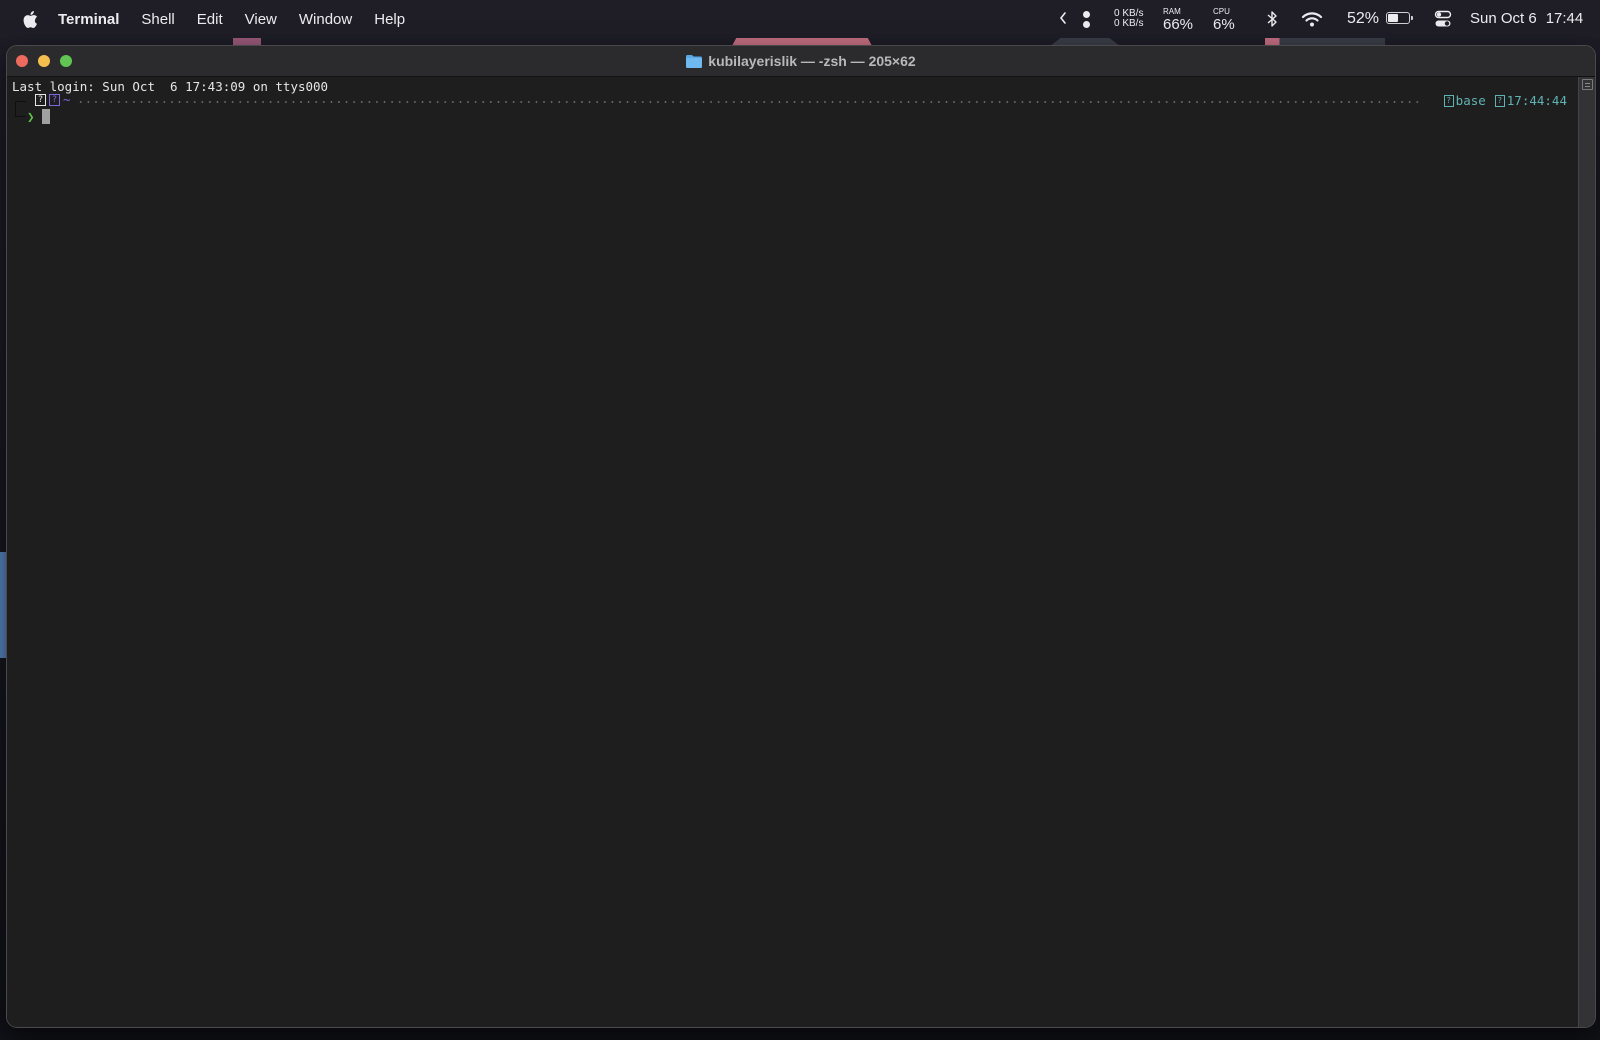 This screenshot has width=1600, height=1040. What do you see at coordinates (812, 61) in the screenshot?
I see `window-title: kubilayerislik — -zsh — 205×62` at bounding box center [812, 61].